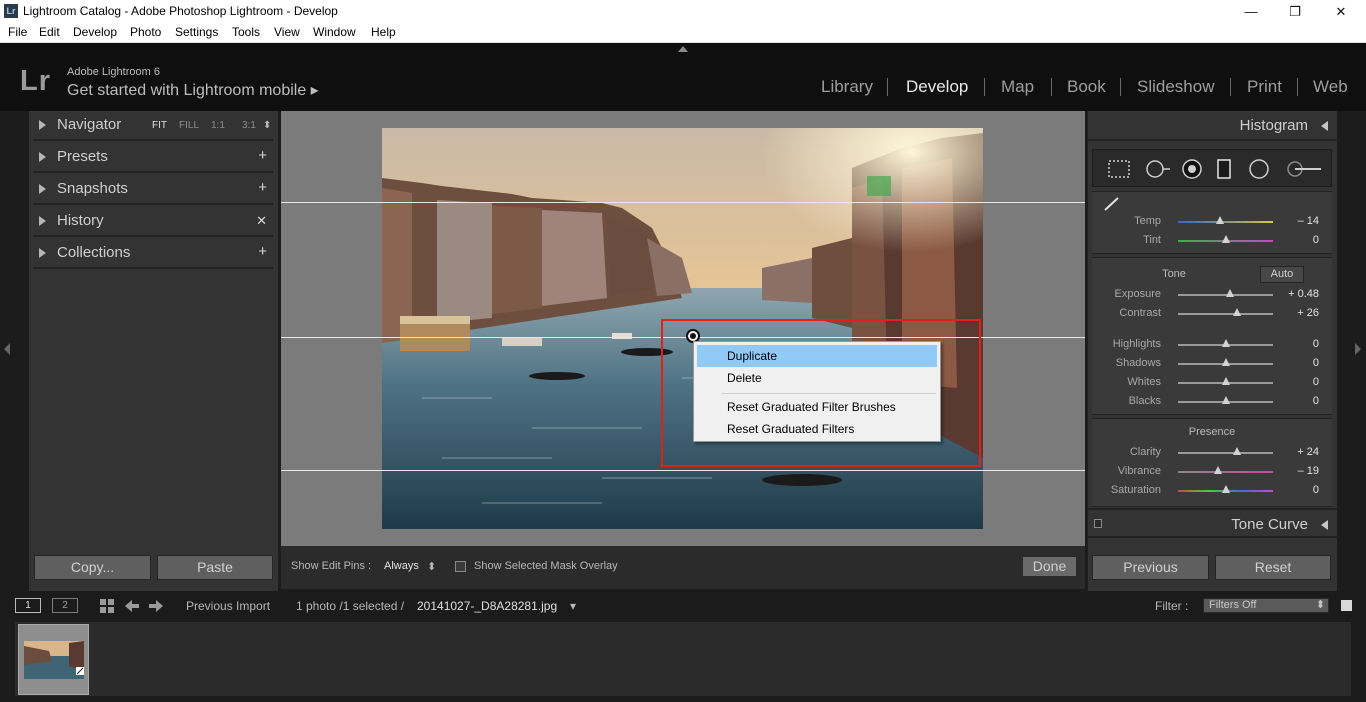  I want to click on menu-help: Help, so click(383, 32).